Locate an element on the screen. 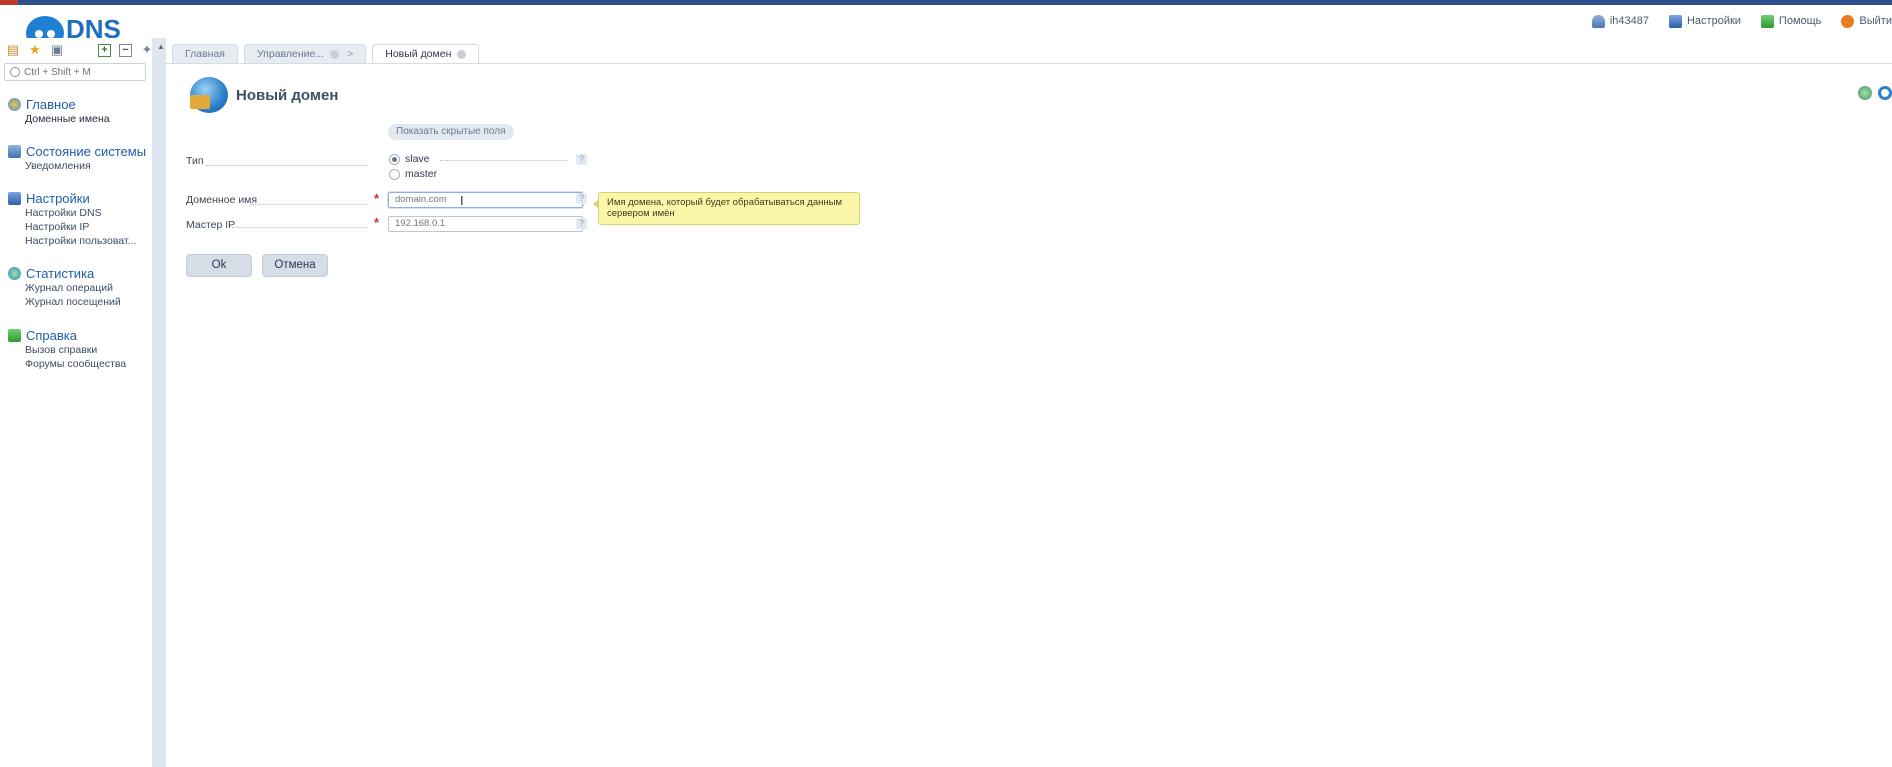 This screenshot has width=1892, height=767. sidebar-head-label: Состояние системы is located at coordinates (86, 151).